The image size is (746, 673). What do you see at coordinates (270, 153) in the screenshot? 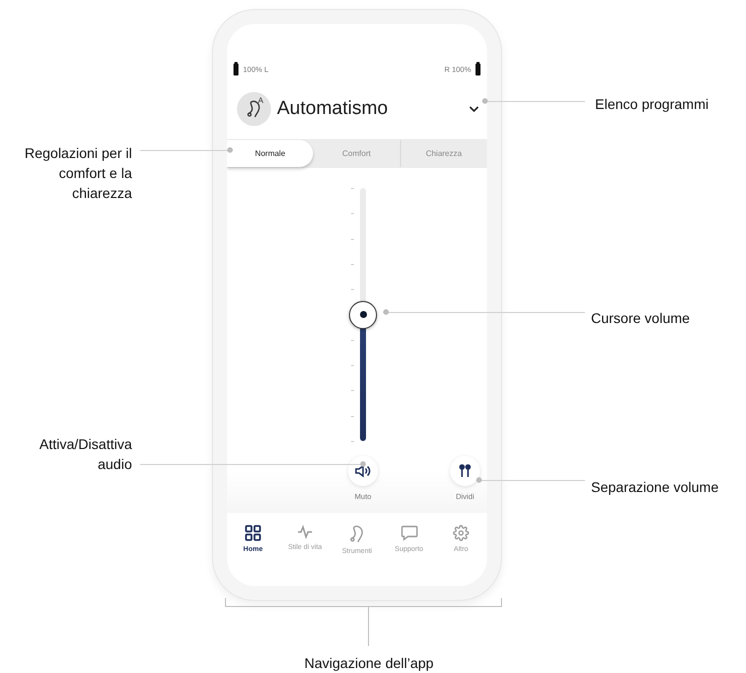
I see `mode-tab: Normale` at bounding box center [270, 153].